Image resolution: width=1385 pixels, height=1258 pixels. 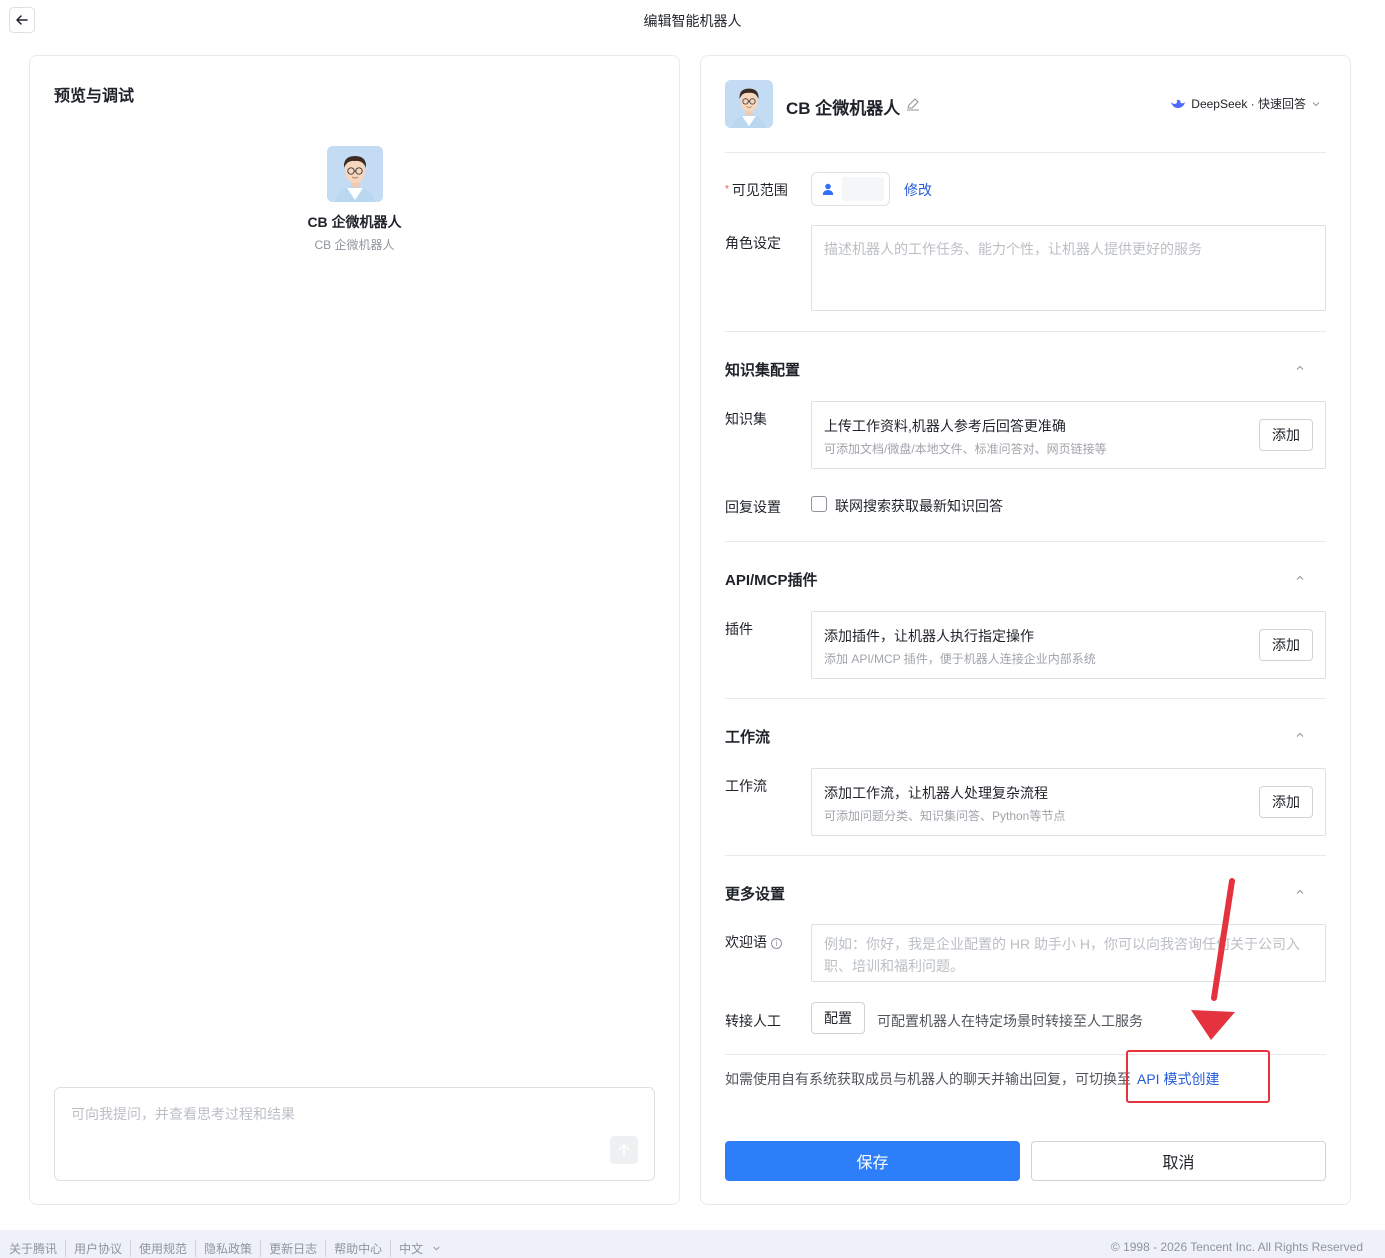 I want to click on bot-preview: CB 企微机器人 CB 企微机器人, so click(x=354, y=199).